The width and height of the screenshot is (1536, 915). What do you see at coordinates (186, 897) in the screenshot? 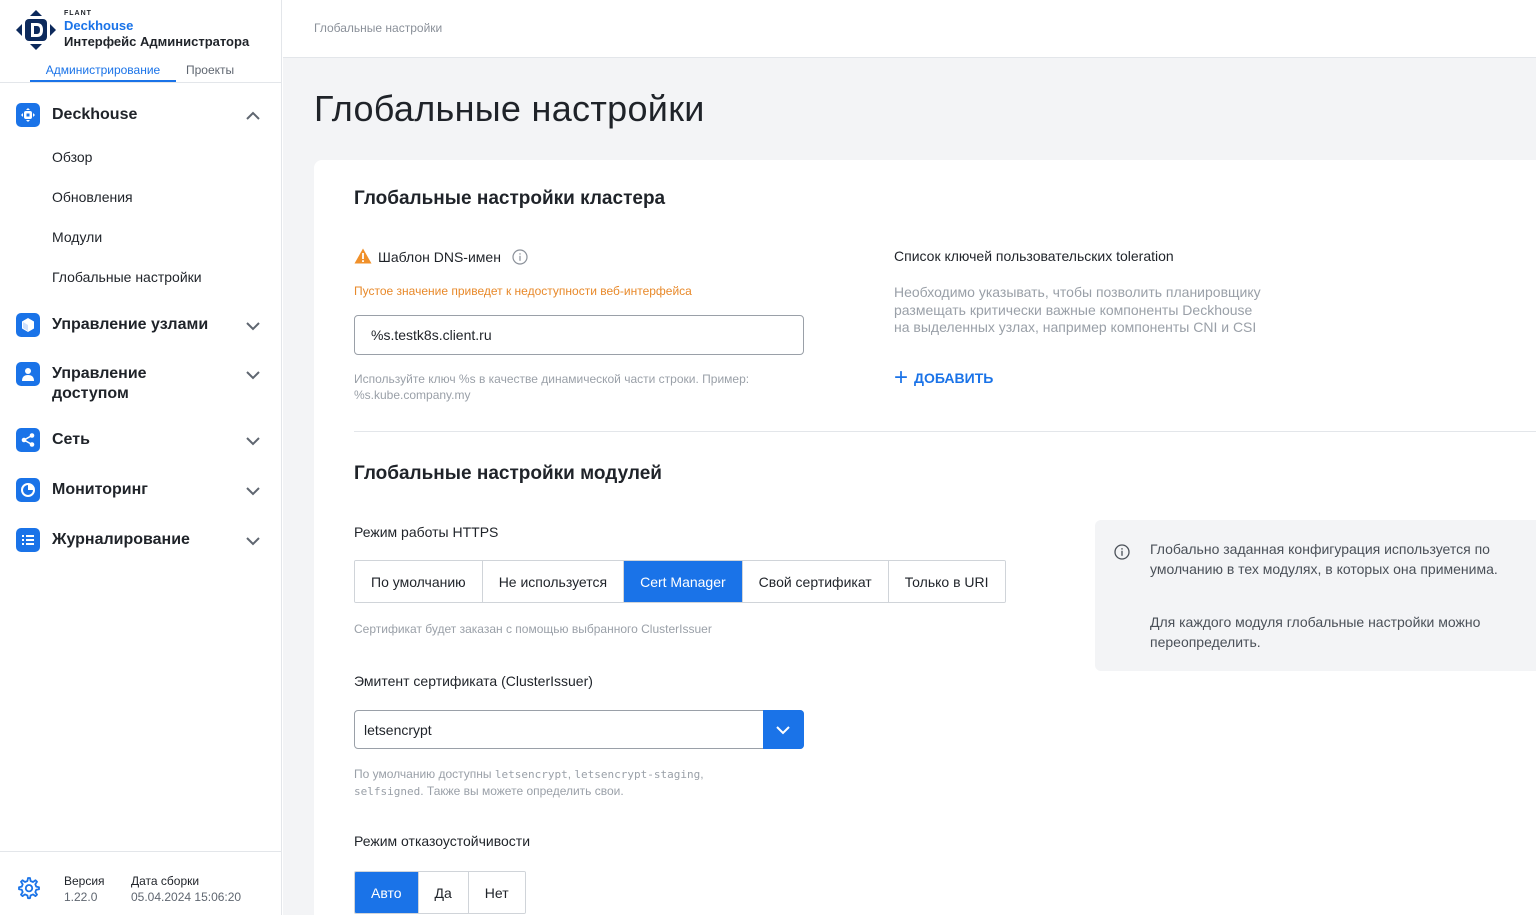
I see `build-date-value: 05.04.2024 15:06:20` at bounding box center [186, 897].